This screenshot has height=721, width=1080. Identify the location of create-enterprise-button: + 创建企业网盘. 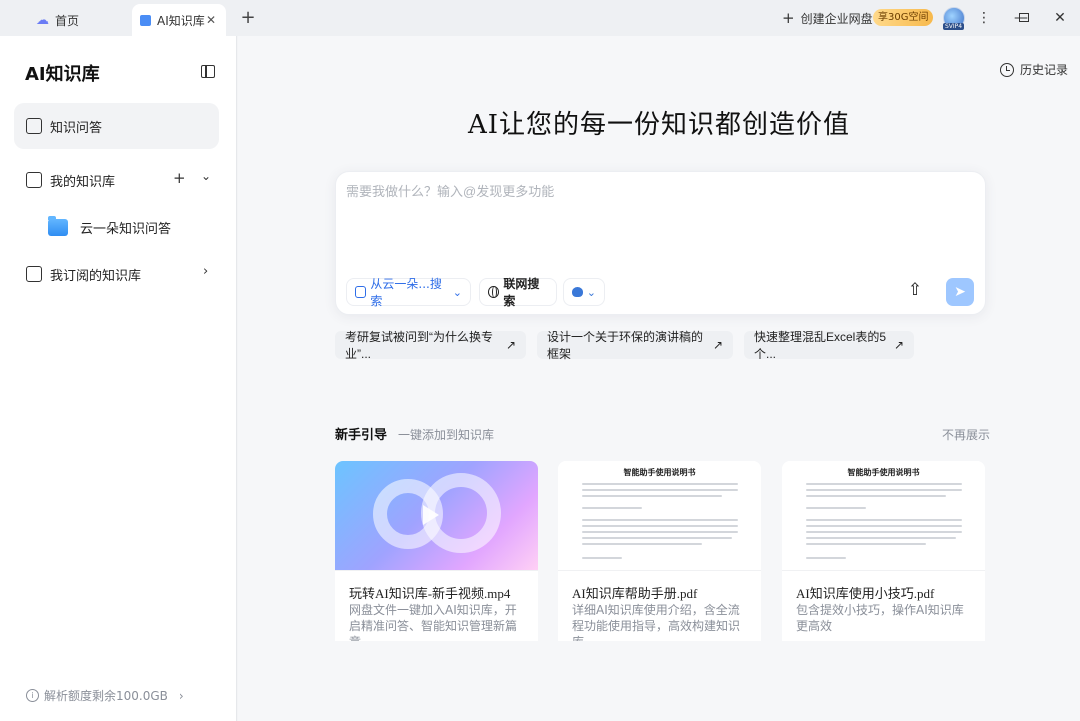
(827, 18).